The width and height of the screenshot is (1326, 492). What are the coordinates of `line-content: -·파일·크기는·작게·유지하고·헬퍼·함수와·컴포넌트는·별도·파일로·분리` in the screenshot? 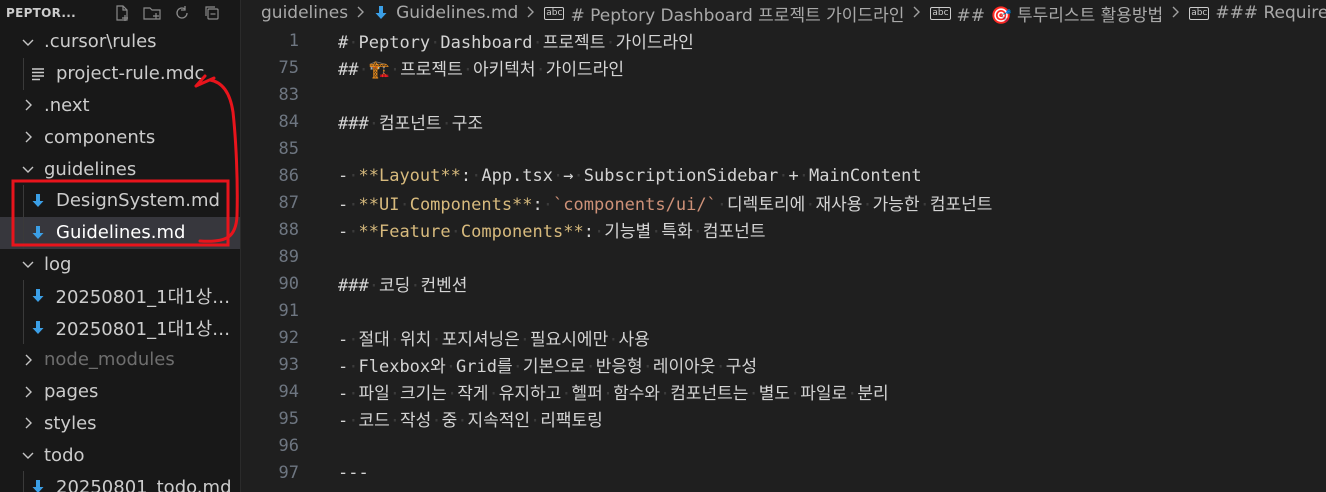 It's located at (613, 394).